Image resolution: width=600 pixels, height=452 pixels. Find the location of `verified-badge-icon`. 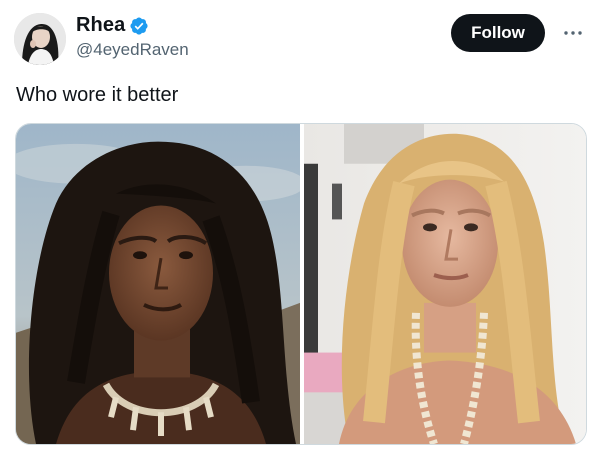

verified-badge-icon is located at coordinates (139, 26).